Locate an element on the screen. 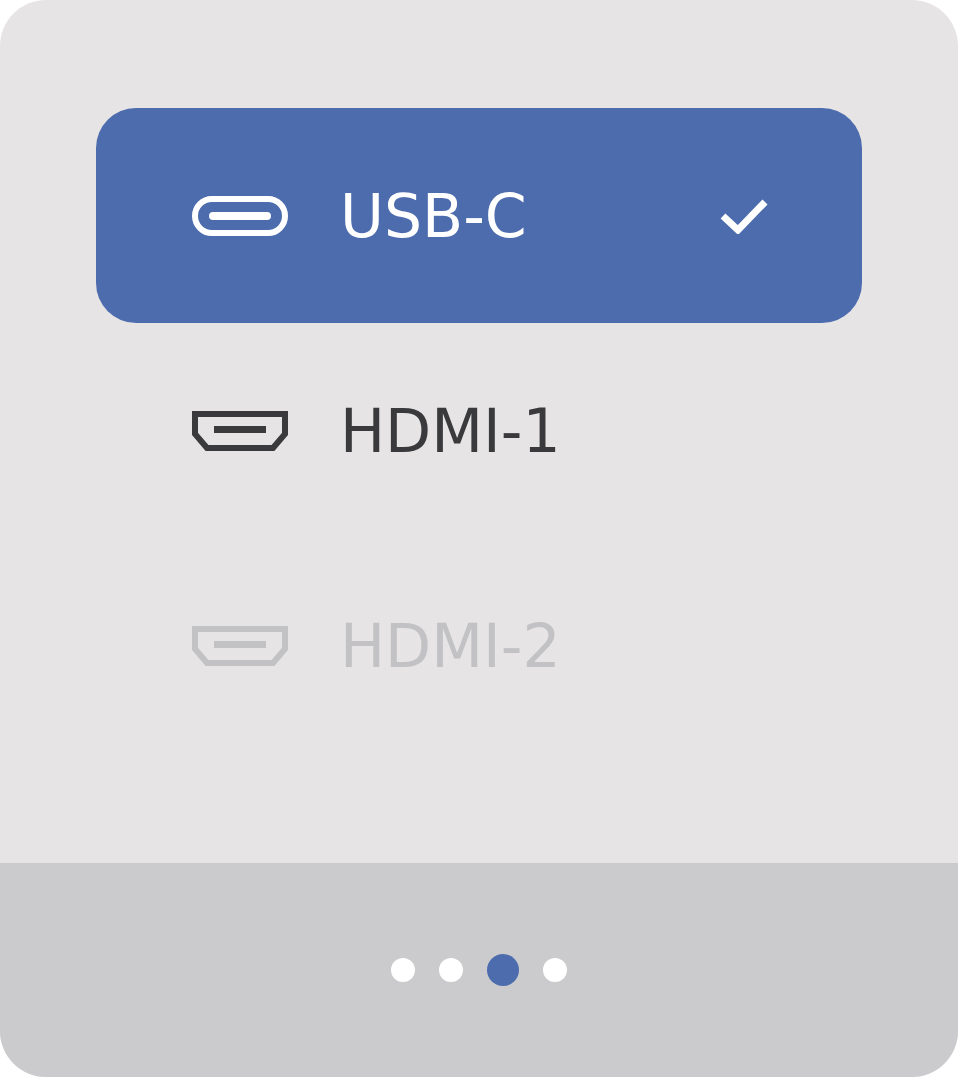 The image size is (960, 1080). input-label: HDMI-1 is located at coordinates (450, 430).